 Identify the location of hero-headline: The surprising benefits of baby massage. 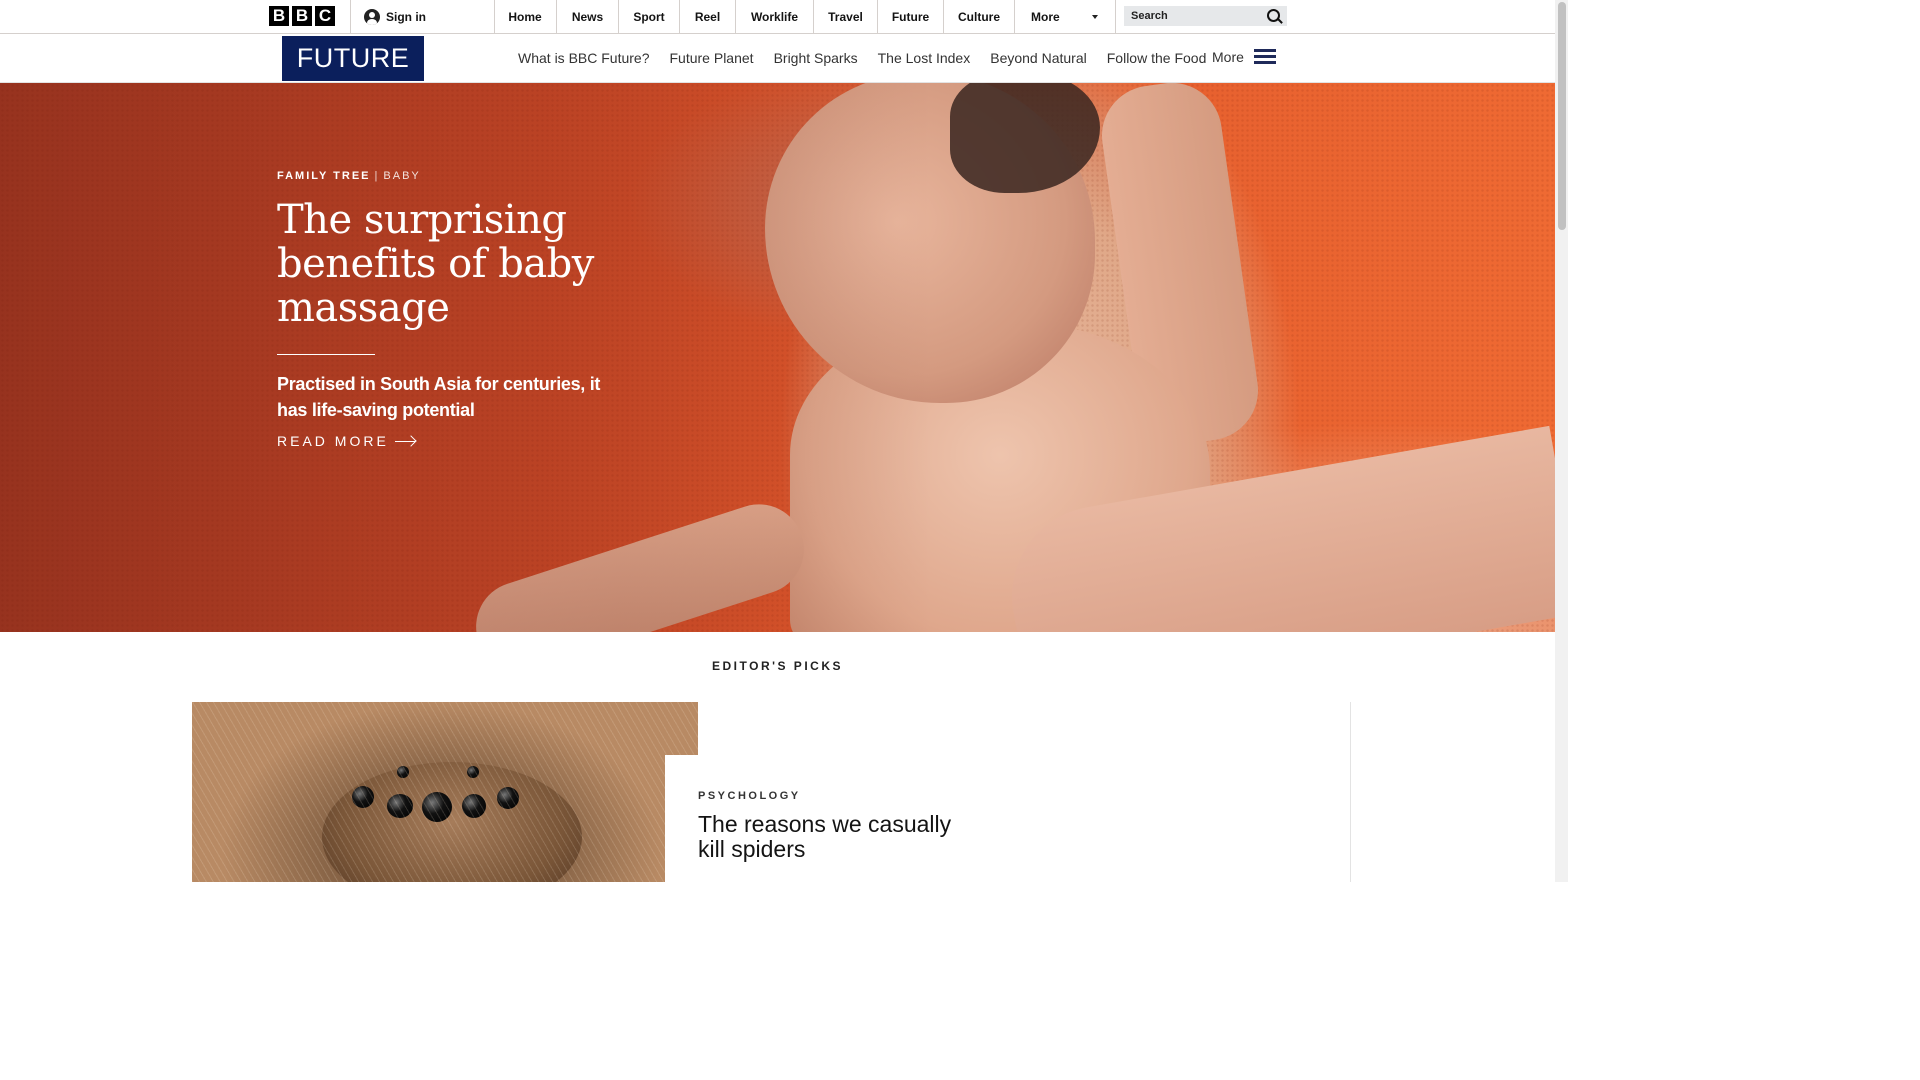
(467, 264).